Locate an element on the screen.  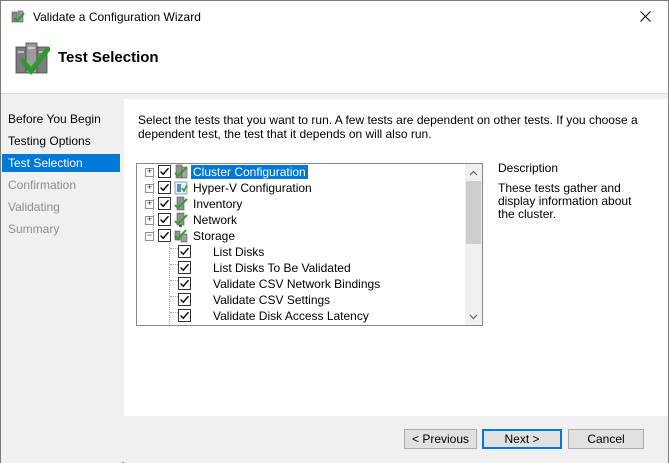
validate-config-icon is located at coordinates (32, 59).